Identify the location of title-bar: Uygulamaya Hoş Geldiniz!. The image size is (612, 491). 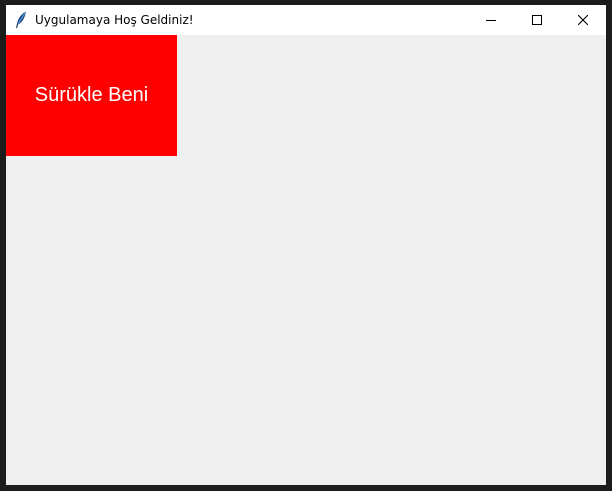
(306, 20).